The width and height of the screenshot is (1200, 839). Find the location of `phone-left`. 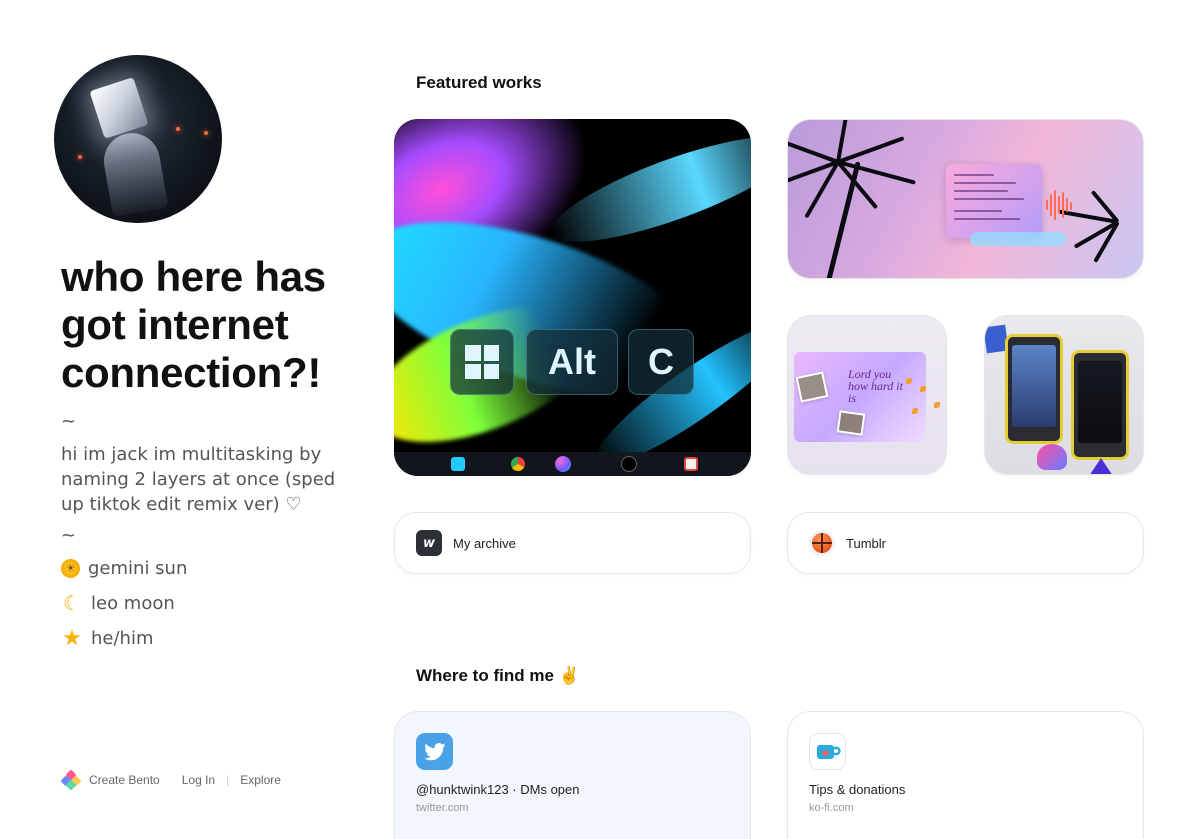

phone-left is located at coordinates (1034, 389).